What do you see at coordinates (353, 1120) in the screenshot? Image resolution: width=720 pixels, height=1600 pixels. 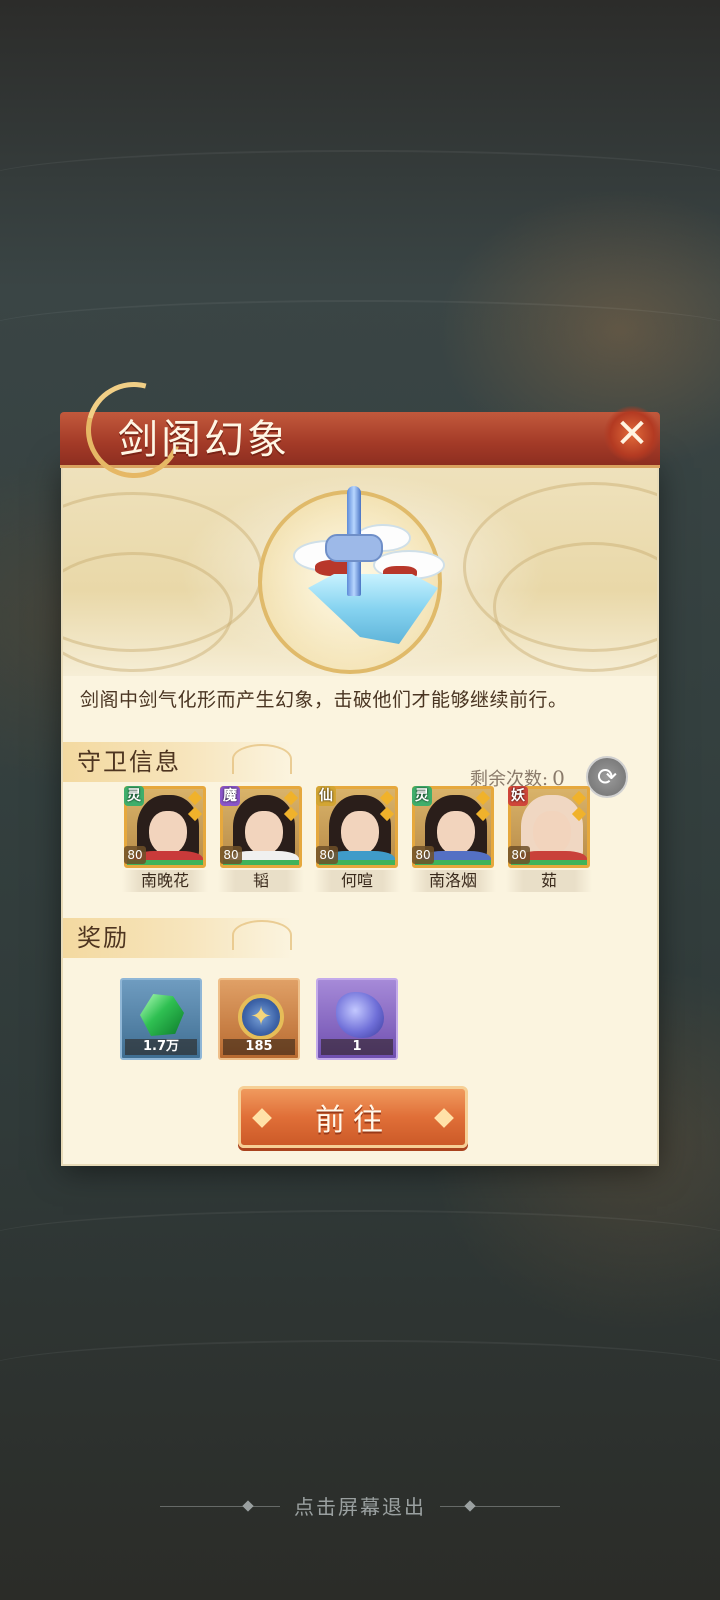 I see `go-button-label: 前往` at bounding box center [353, 1120].